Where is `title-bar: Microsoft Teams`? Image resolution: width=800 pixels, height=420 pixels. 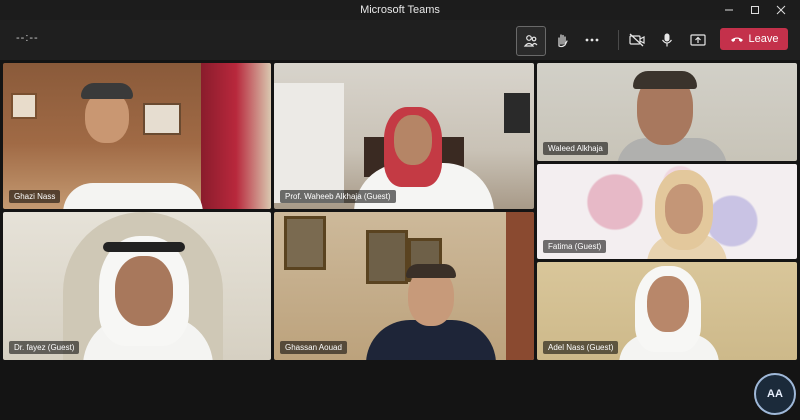 title-bar: Microsoft Teams is located at coordinates (400, 10).